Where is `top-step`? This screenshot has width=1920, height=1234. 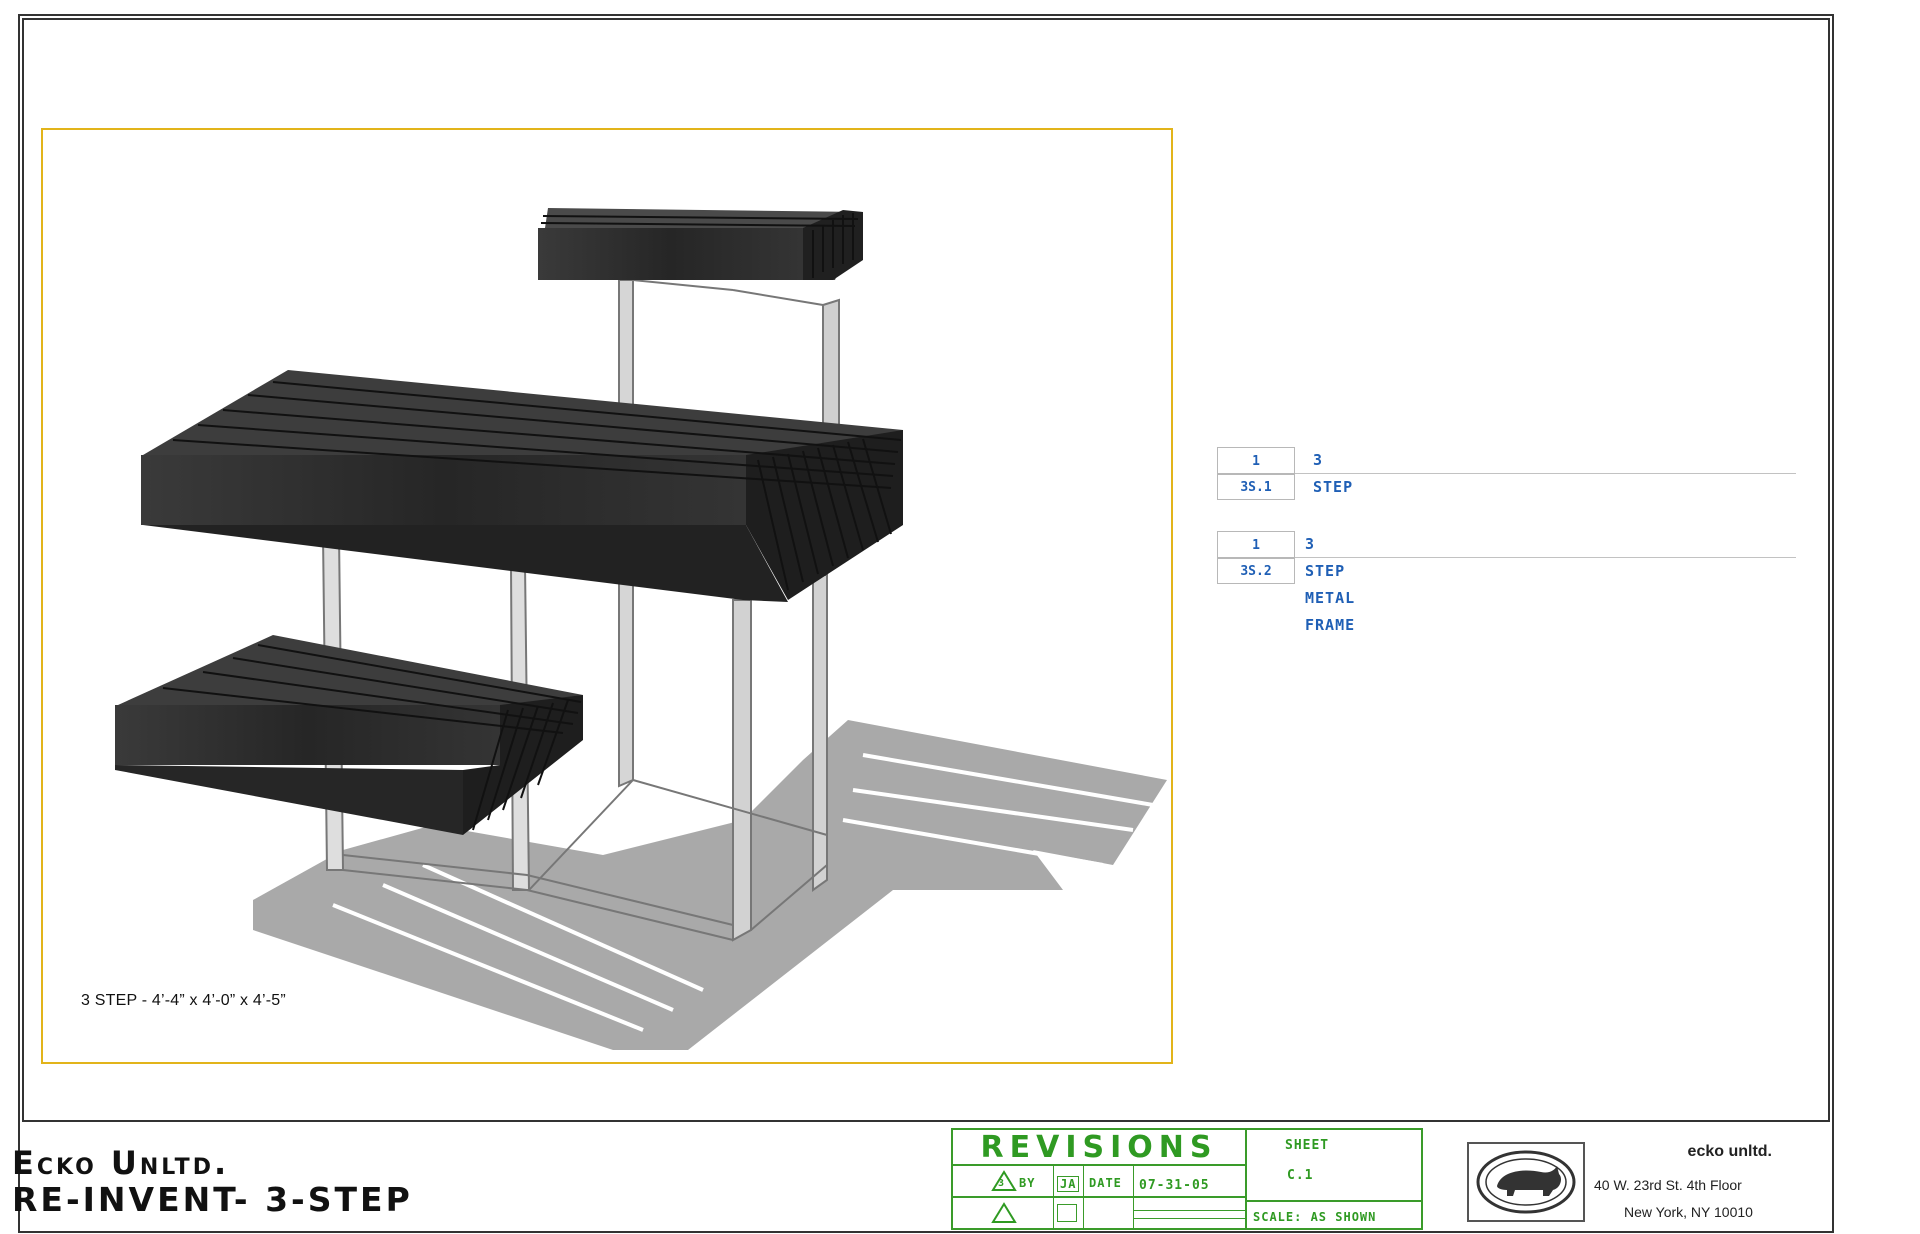 top-step is located at coordinates (700, 244).